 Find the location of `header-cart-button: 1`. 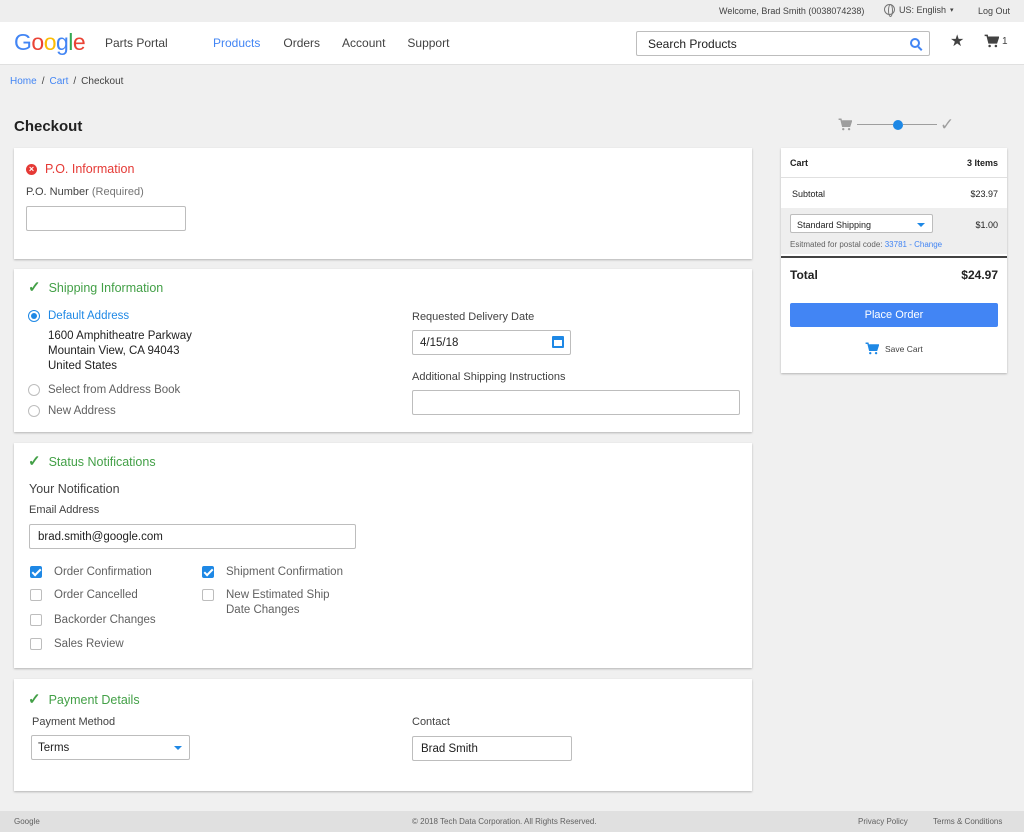

header-cart-button: 1 is located at coordinates (996, 41).